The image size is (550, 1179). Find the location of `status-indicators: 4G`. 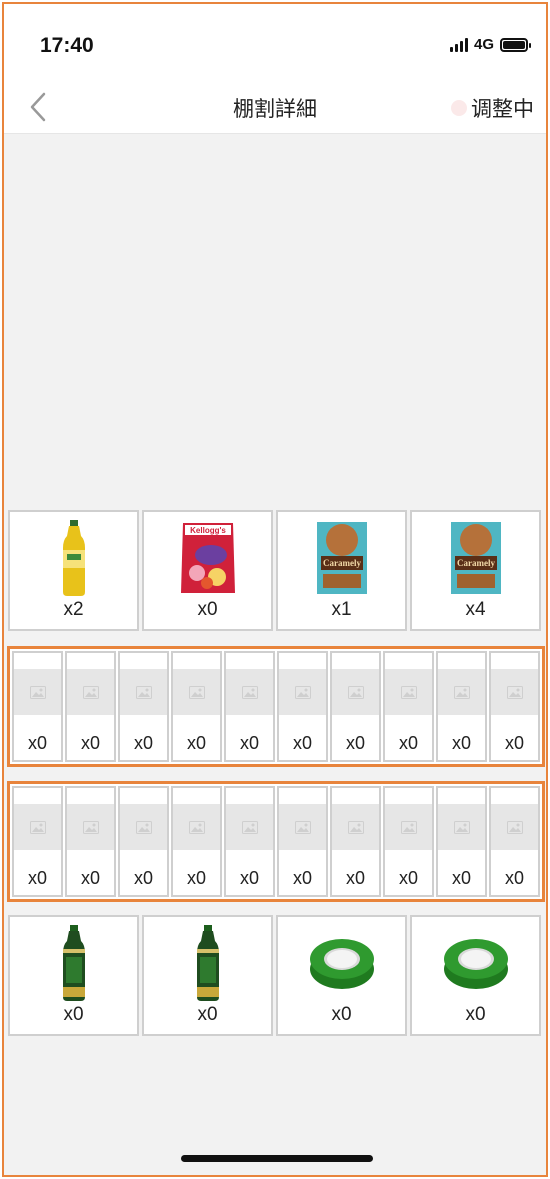

status-indicators: 4G is located at coordinates (490, 44).